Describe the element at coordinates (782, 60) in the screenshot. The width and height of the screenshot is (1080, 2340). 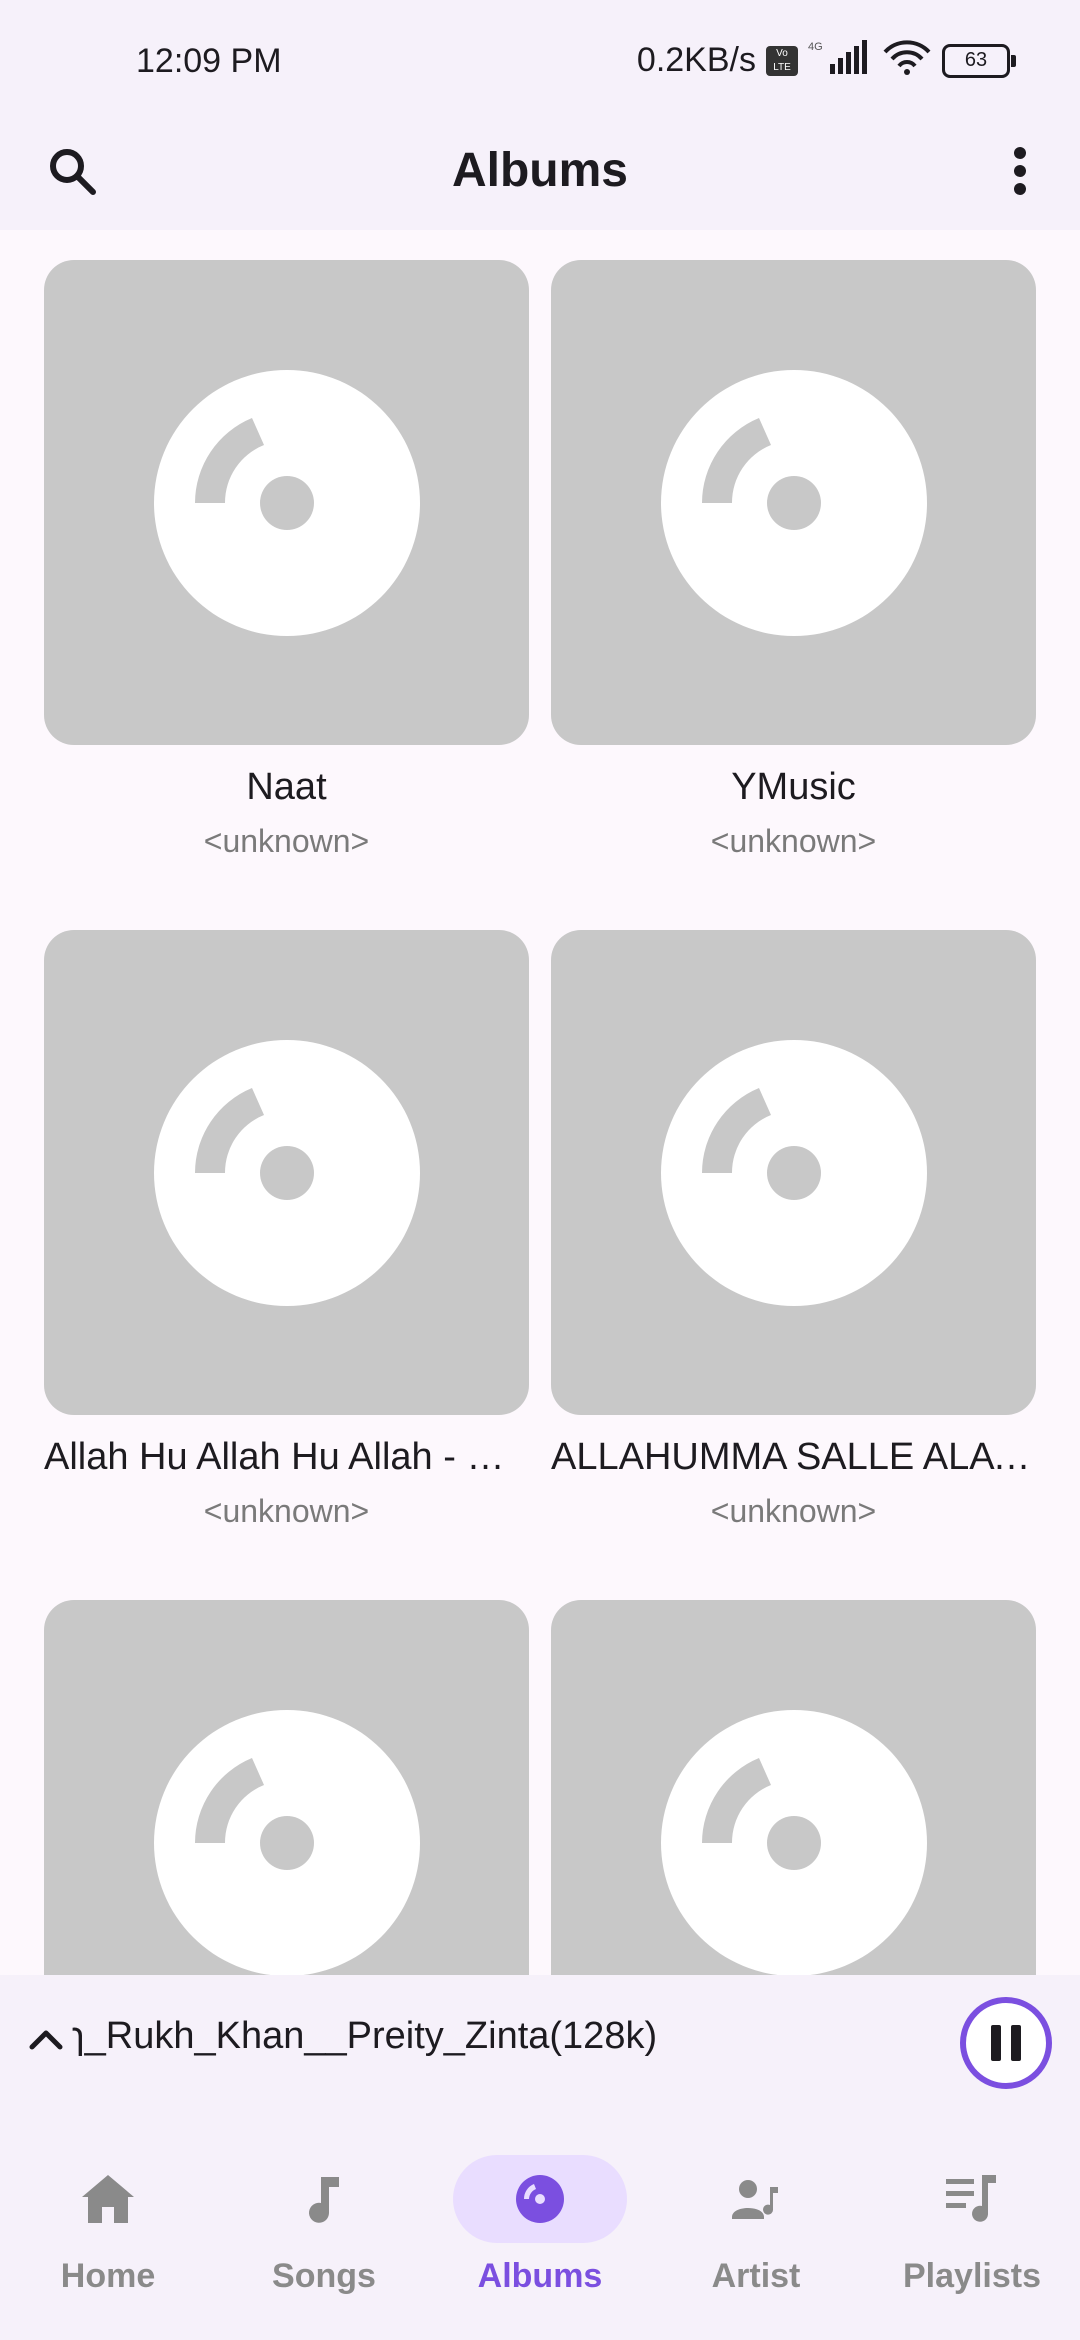
I see `volte-icon: Vo LTE` at that location.